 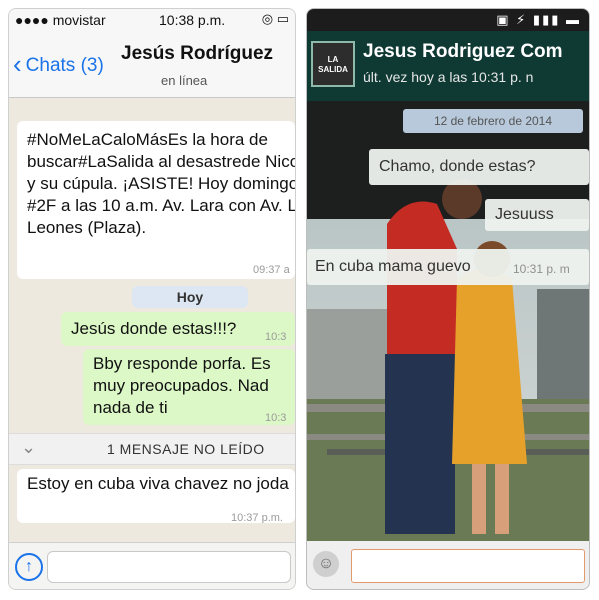 I want to click on clock: 10:38 p.m., so click(x=192, y=20).